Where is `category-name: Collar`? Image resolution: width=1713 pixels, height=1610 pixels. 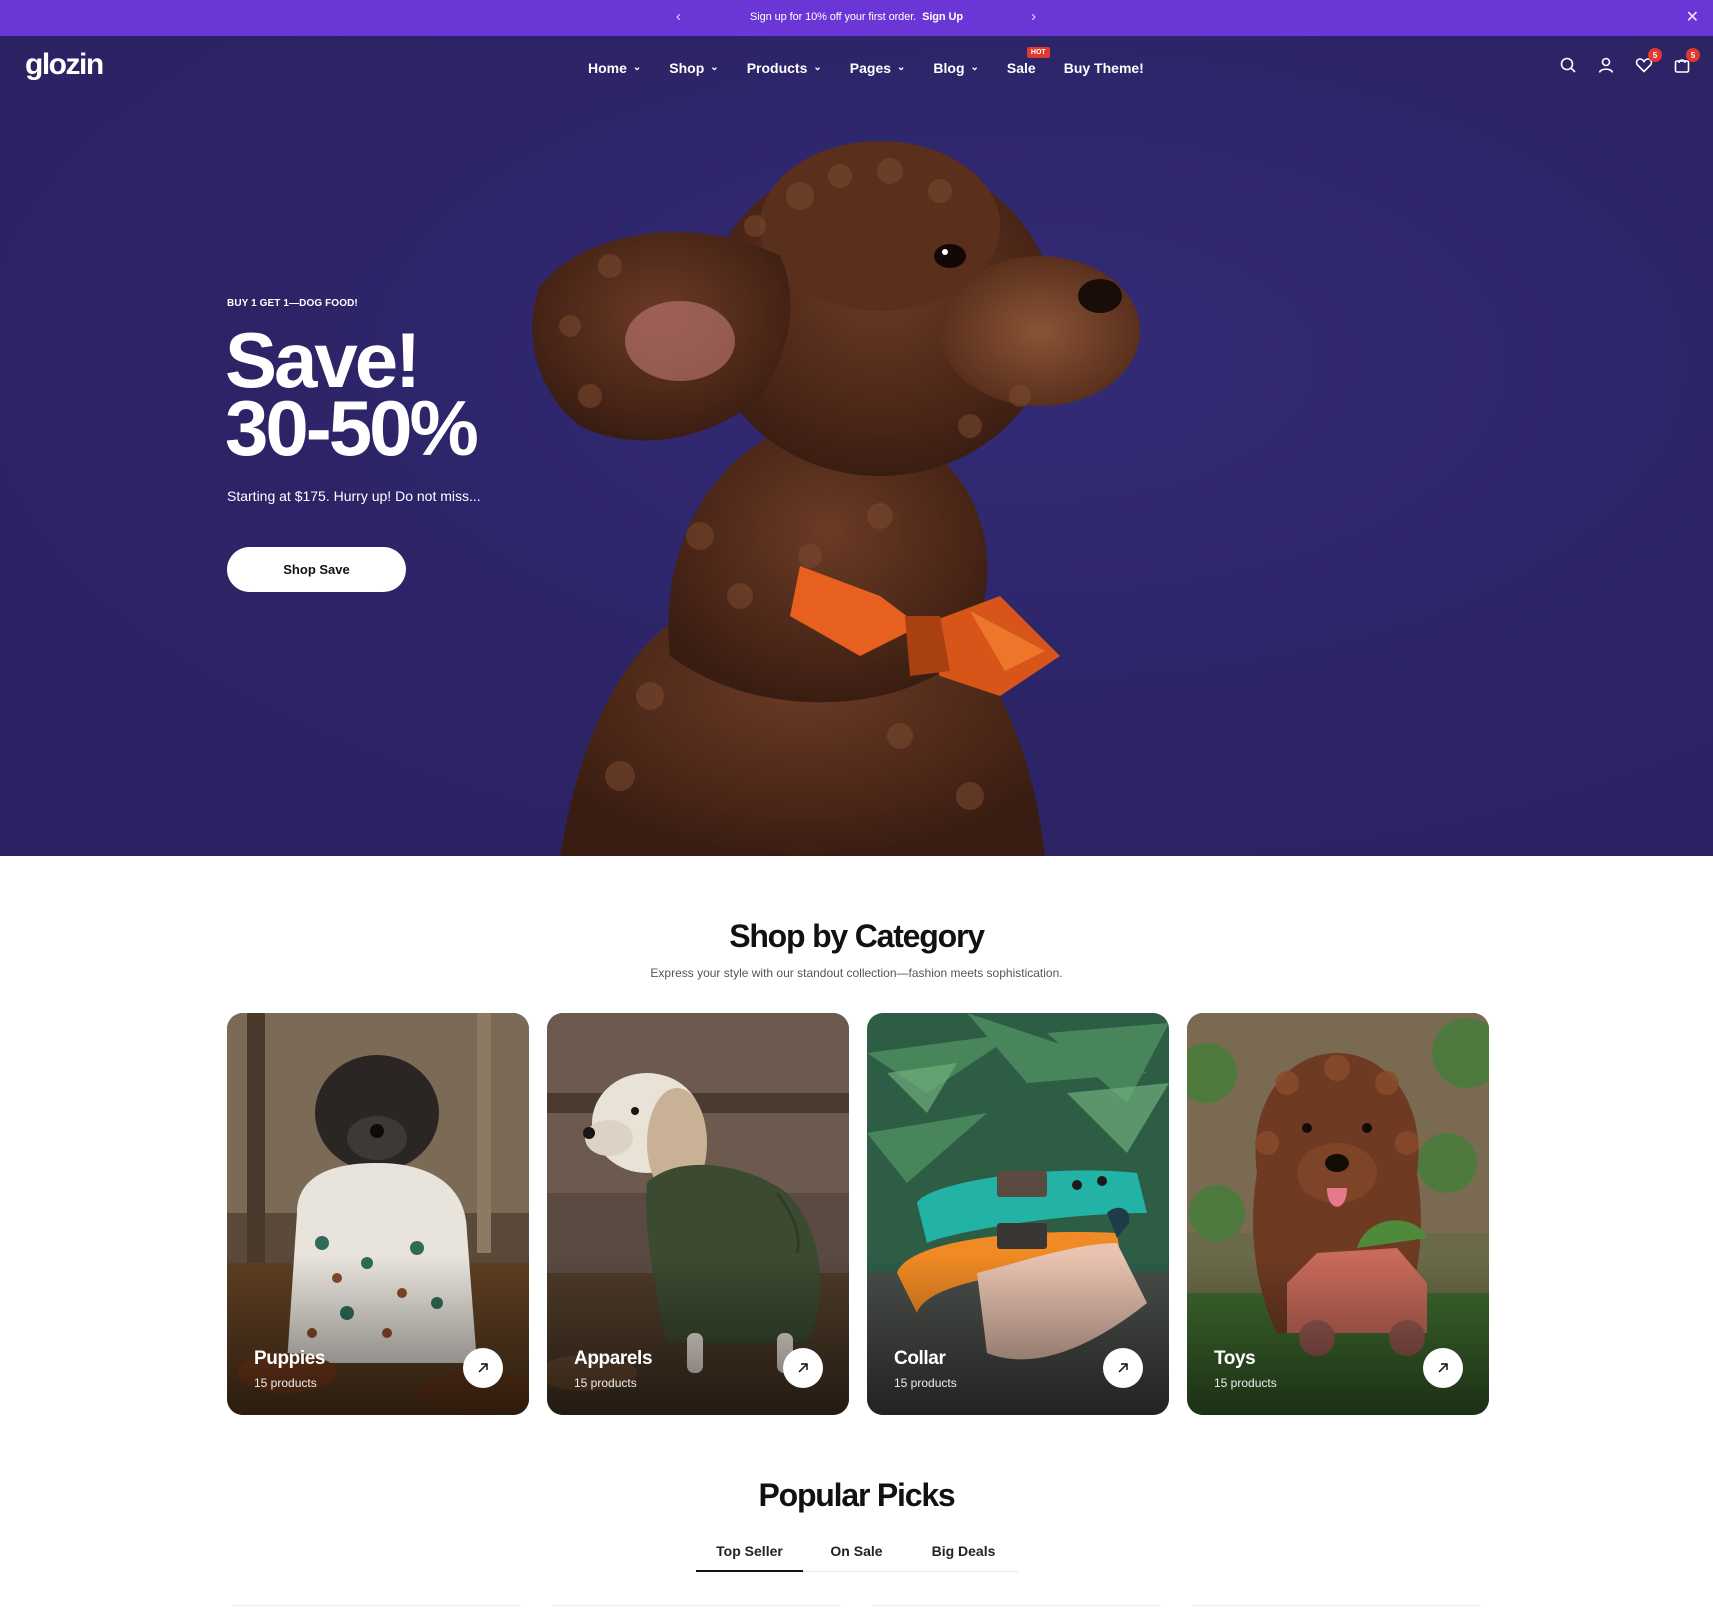 category-name: Collar is located at coordinates (920, 1358).